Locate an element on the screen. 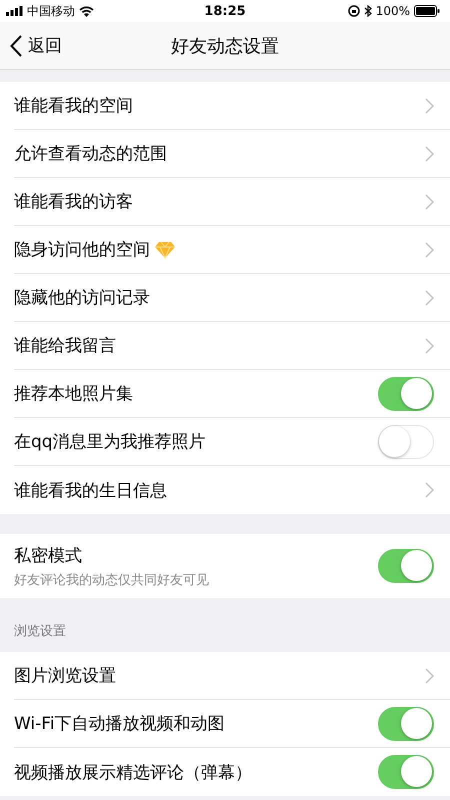 The image size is (450, 800). row-label: 谁能看我的访客 is located at coordinates (73, 202).